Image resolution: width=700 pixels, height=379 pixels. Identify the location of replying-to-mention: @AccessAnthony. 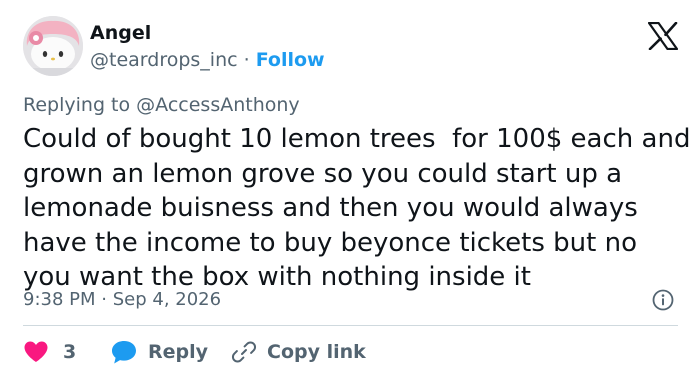
(218, 105).